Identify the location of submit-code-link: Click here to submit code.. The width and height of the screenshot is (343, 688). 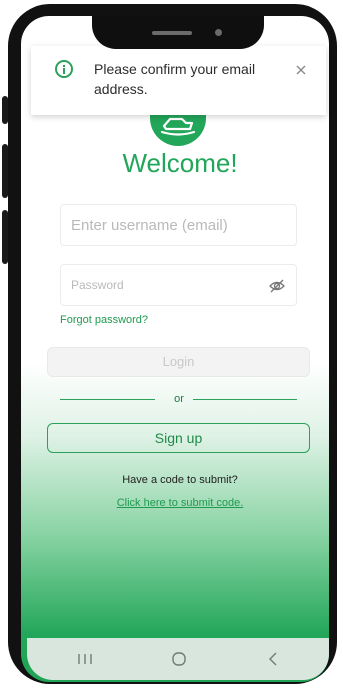
(180, 503).